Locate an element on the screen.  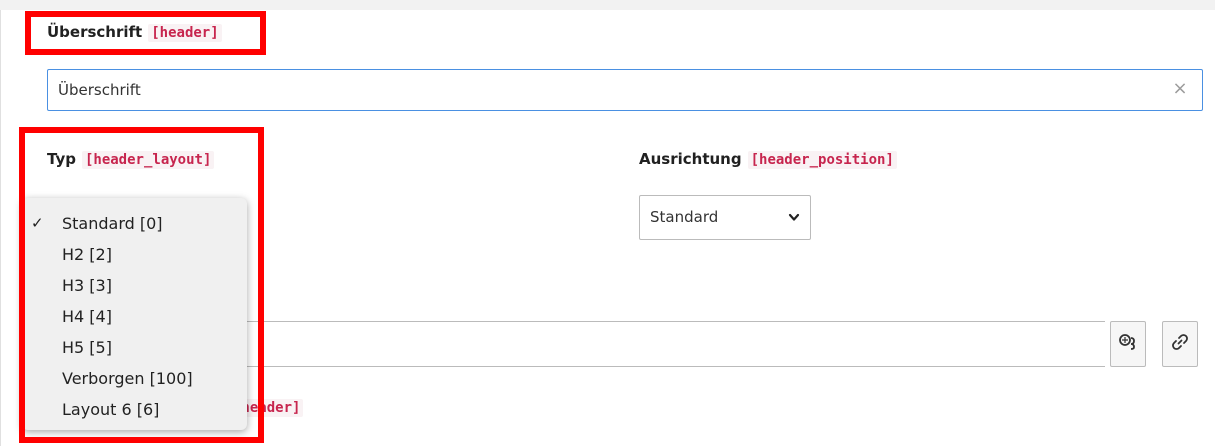
chevron-down-icon is located at coordinates (794, 226).